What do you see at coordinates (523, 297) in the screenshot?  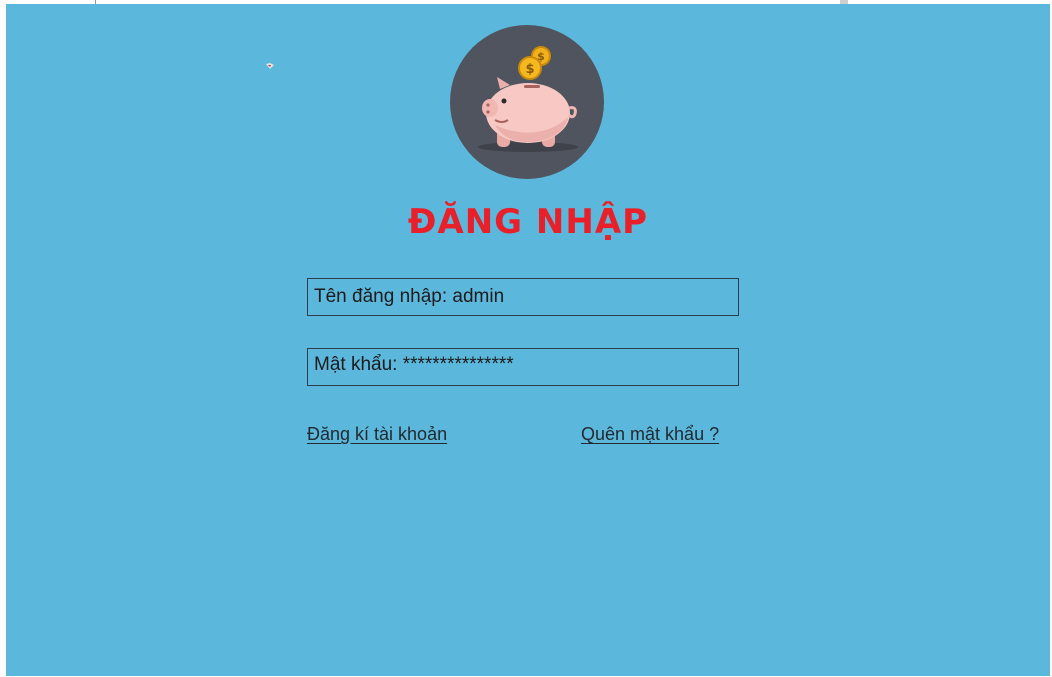 I see `username-field: Tên đăng nhập: admin` at bounding box center [523, 297].